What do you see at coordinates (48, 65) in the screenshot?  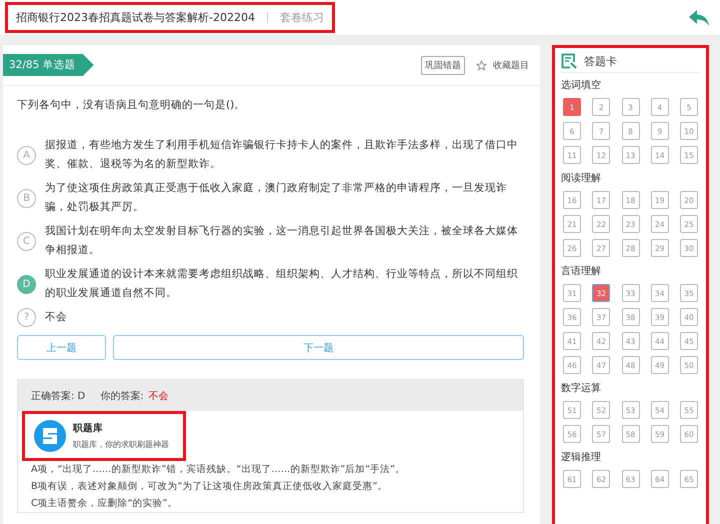 I see `question-number-badge: 32/85 单选题` at bounding box center [48, 65].